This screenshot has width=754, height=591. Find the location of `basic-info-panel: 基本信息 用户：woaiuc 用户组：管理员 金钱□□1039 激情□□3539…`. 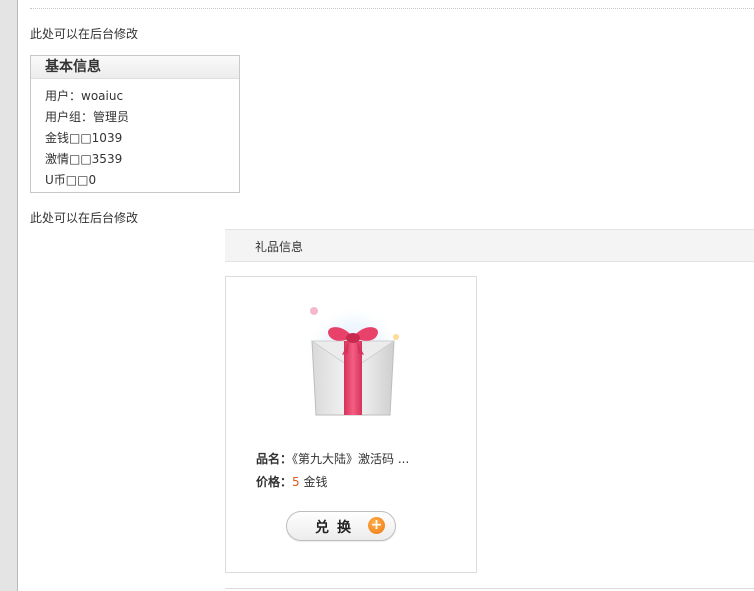

basic-info-panel: 基本信息 用户：woaiuc 用户组：管理员 金钱□□1039 激情□□3539… is located at coordinates (135, 124).